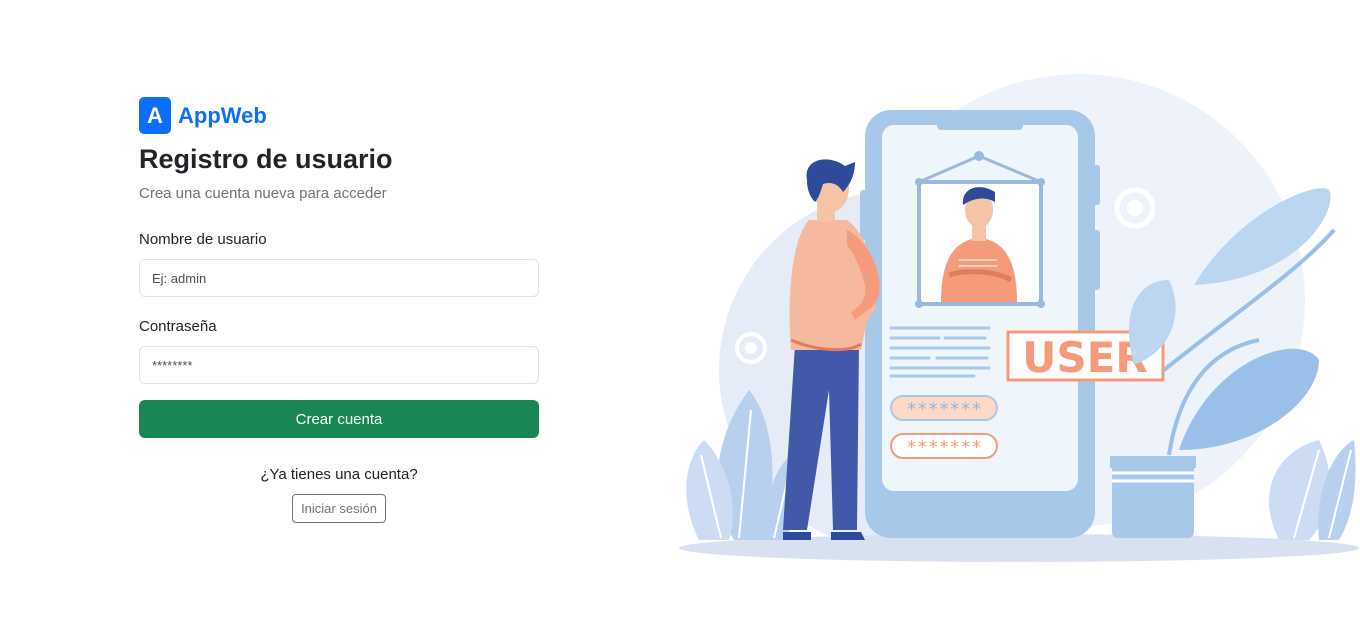  Describe the element at coordinates (263, 193) in the screenshot. I see `page-subtitle: Crea una cuenta nueva para acceder` at that location.